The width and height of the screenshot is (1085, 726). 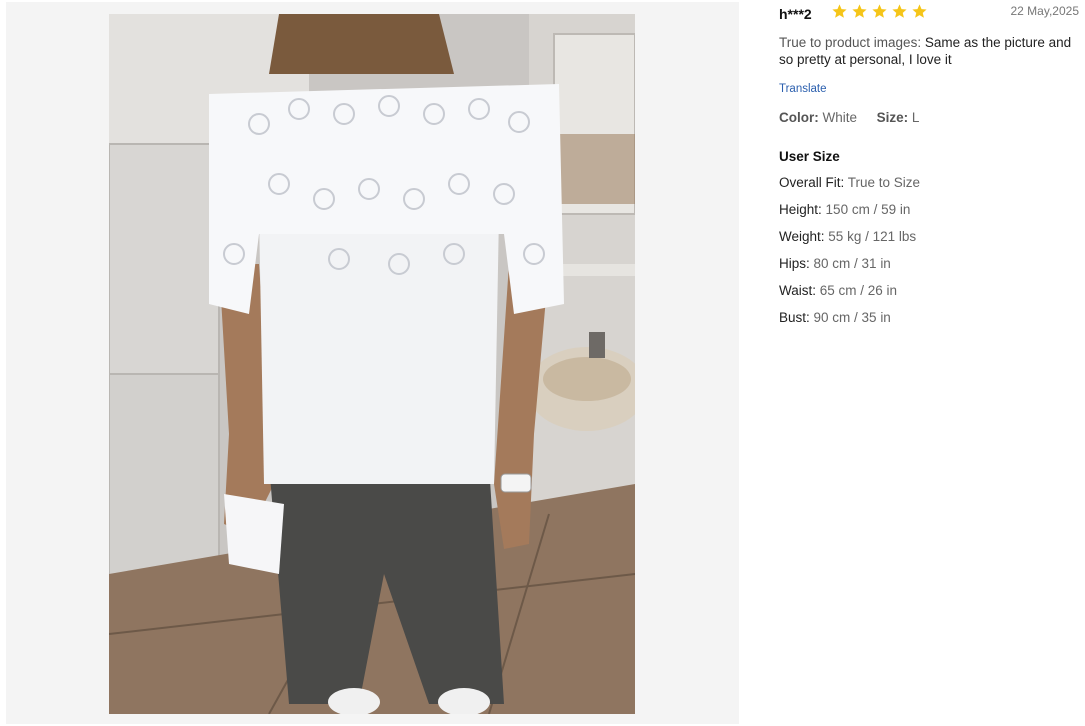 I want to click on size-row-value: 55 kg / 121 lbs, so click(x=872, y=236).